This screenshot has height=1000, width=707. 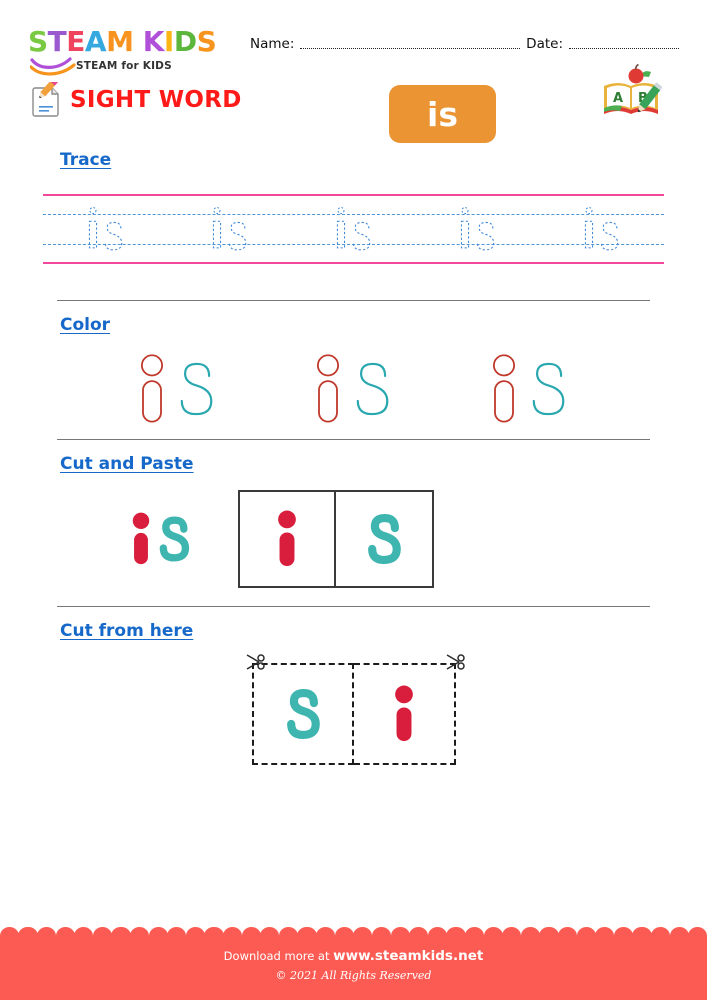 What do you see at coordinates (124, 66) in the screenshot?
I see `logo-tagline: STEAM for KIDS` at bounding box center [124, 66].